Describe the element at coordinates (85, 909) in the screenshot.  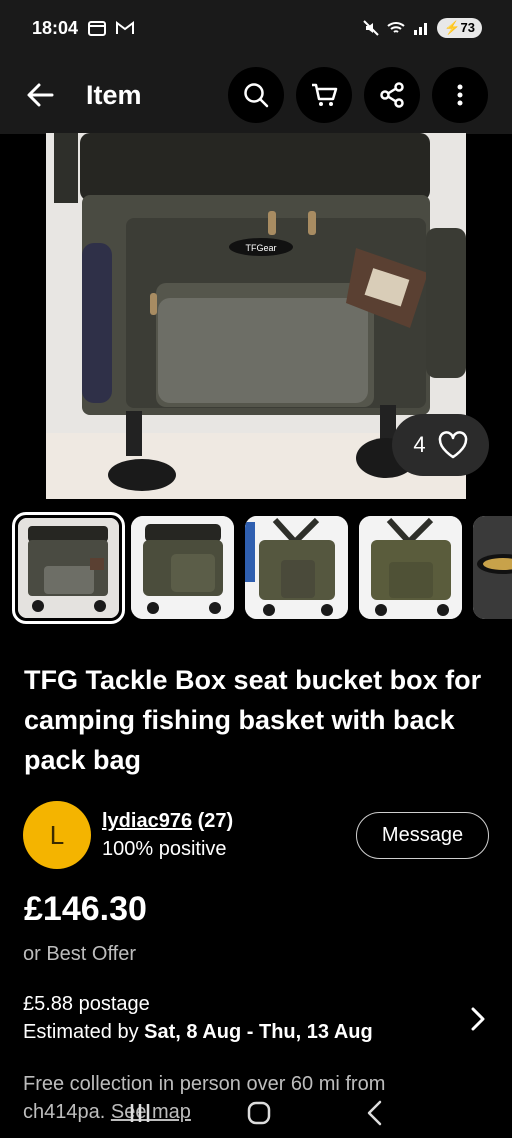
I see `price: £146.30` at that location.